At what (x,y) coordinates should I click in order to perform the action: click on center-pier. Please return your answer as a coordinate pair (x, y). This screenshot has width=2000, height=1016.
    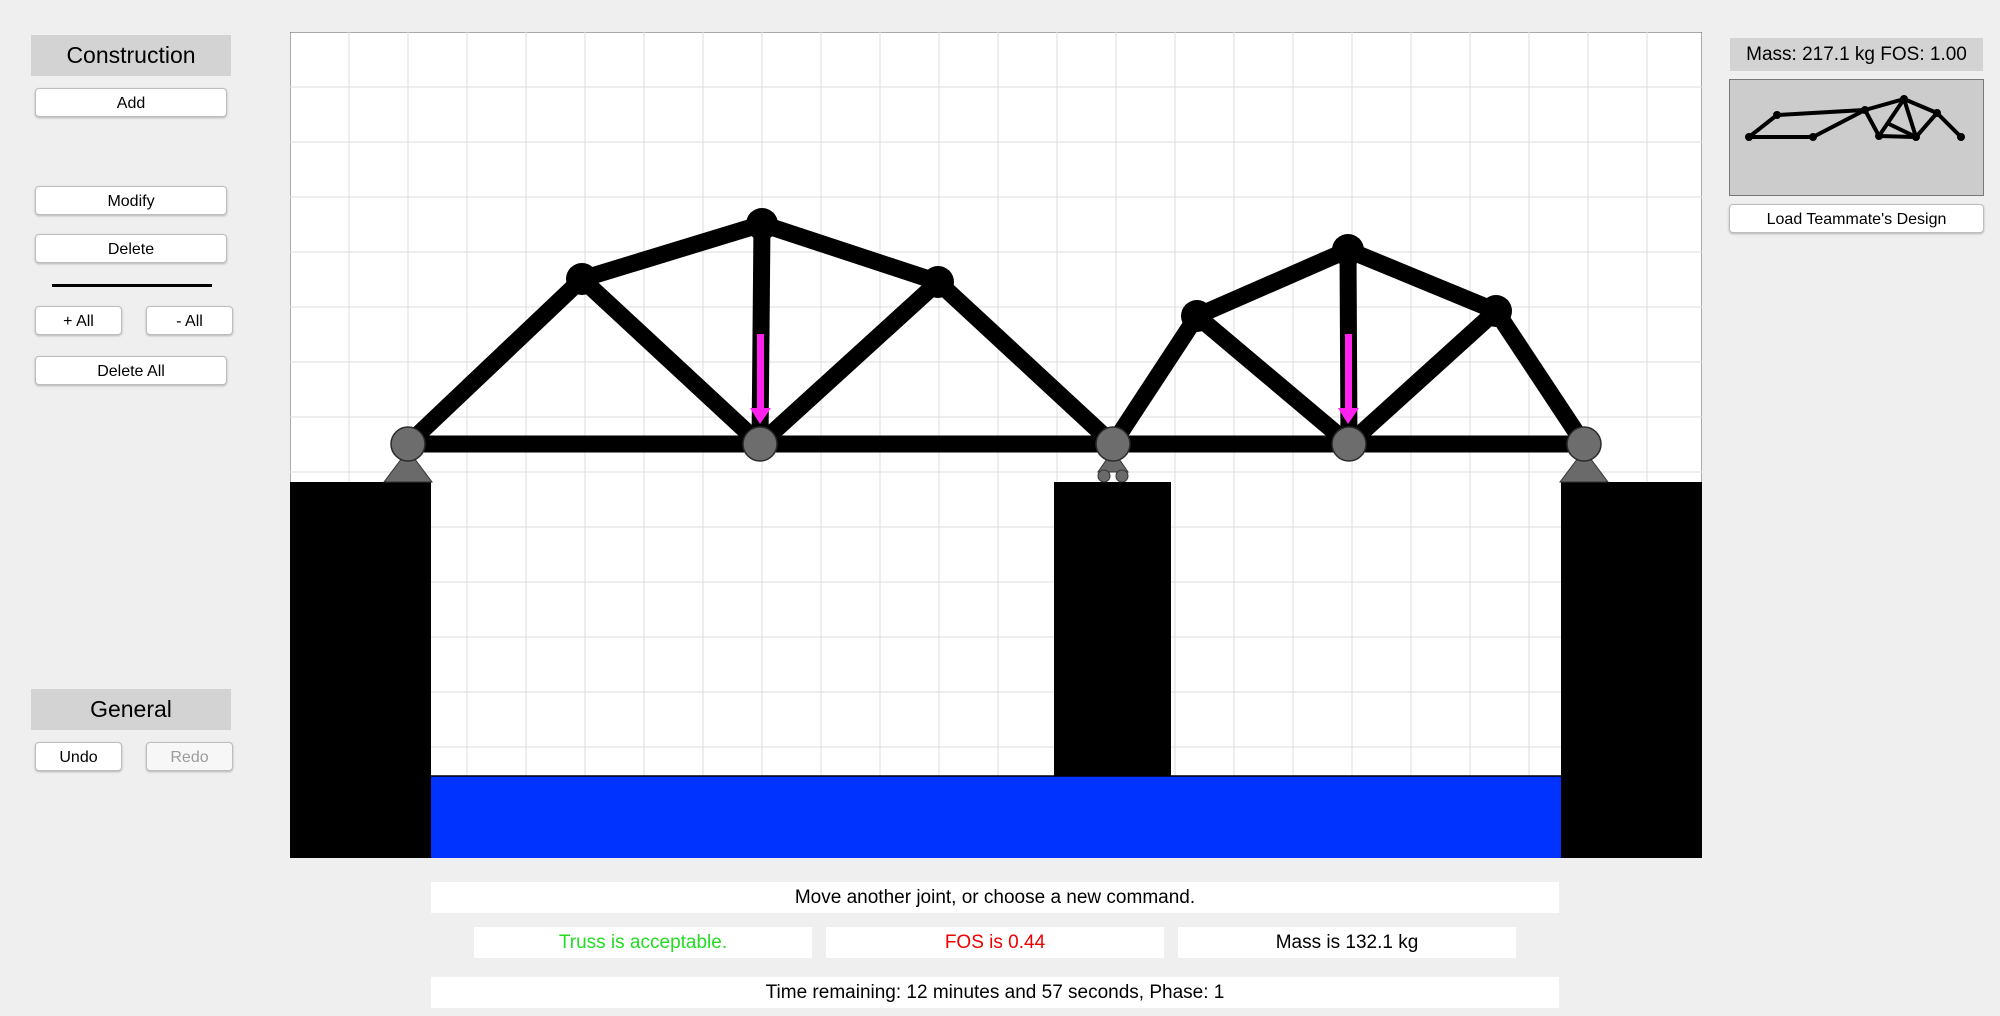
    Looking at the image, I should click on (1112, 629).